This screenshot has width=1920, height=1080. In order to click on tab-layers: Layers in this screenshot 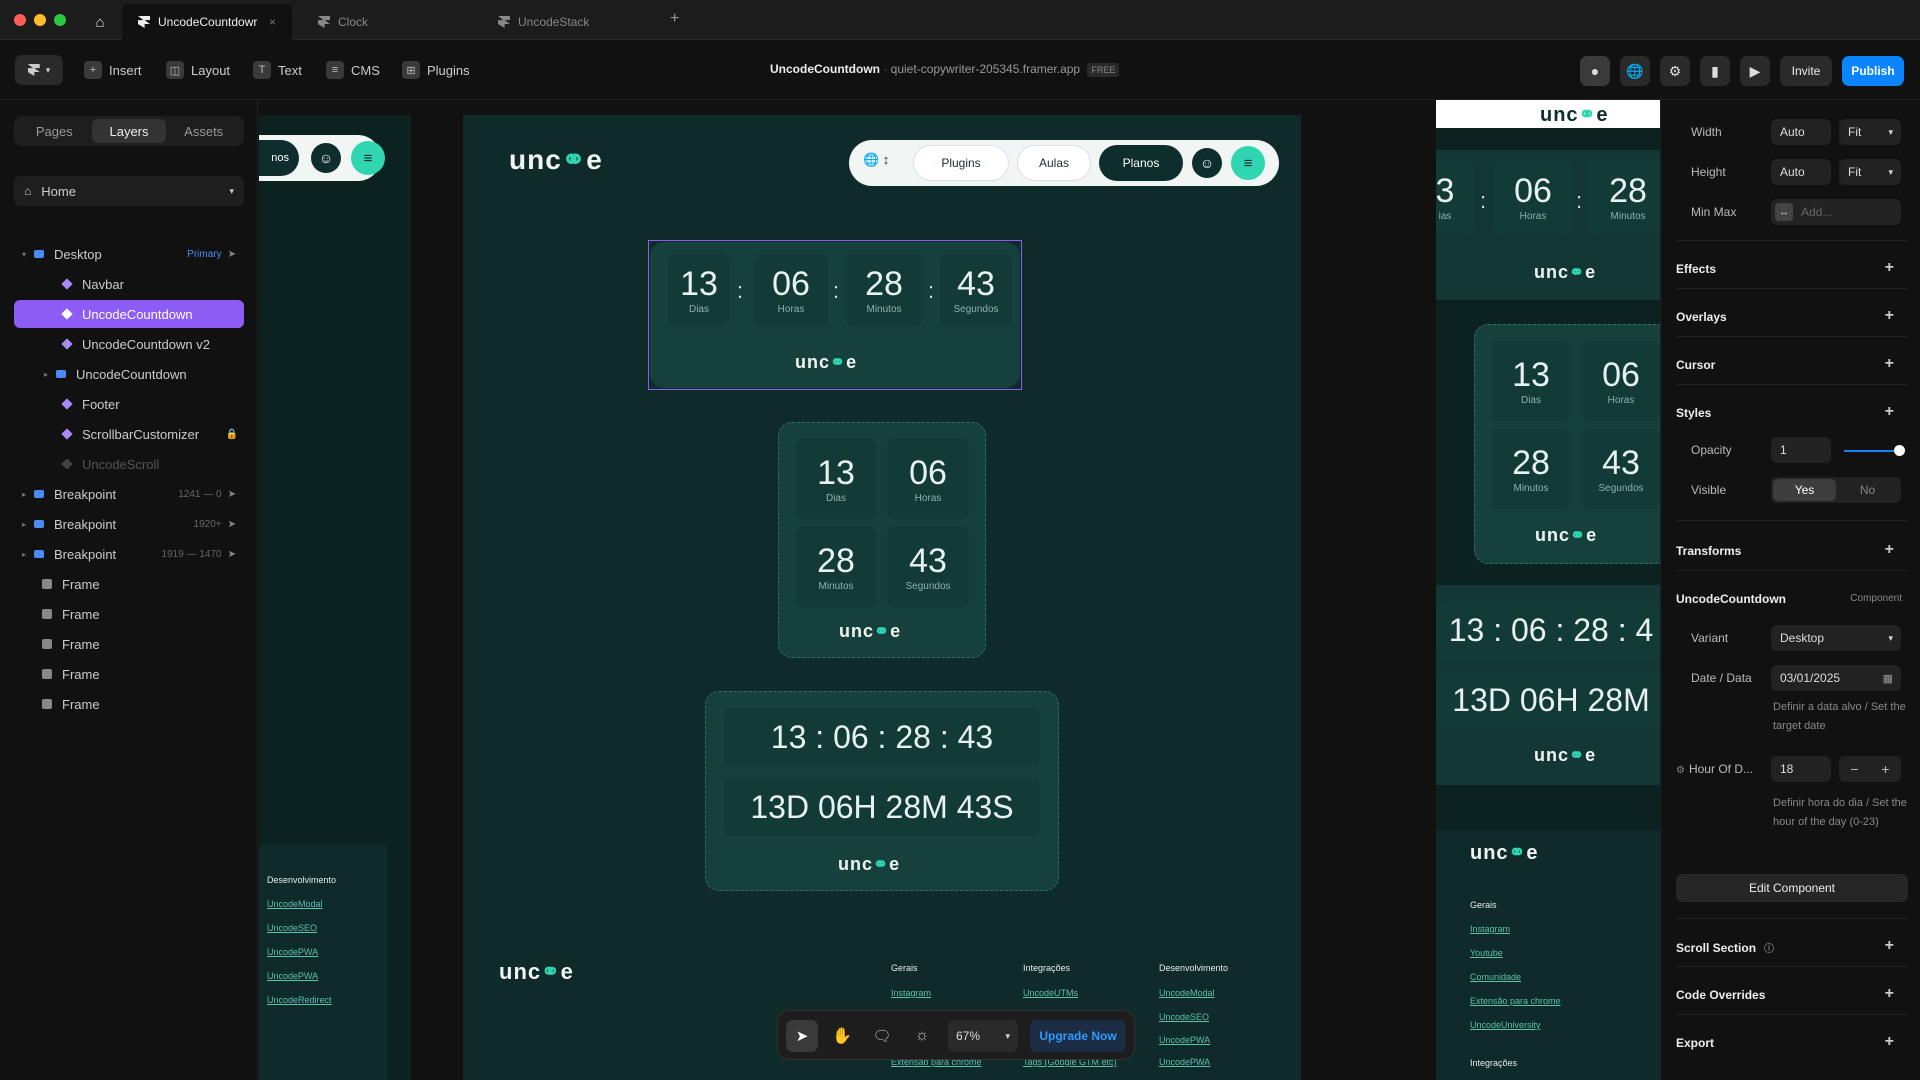, I will do `click(129, 131)`.